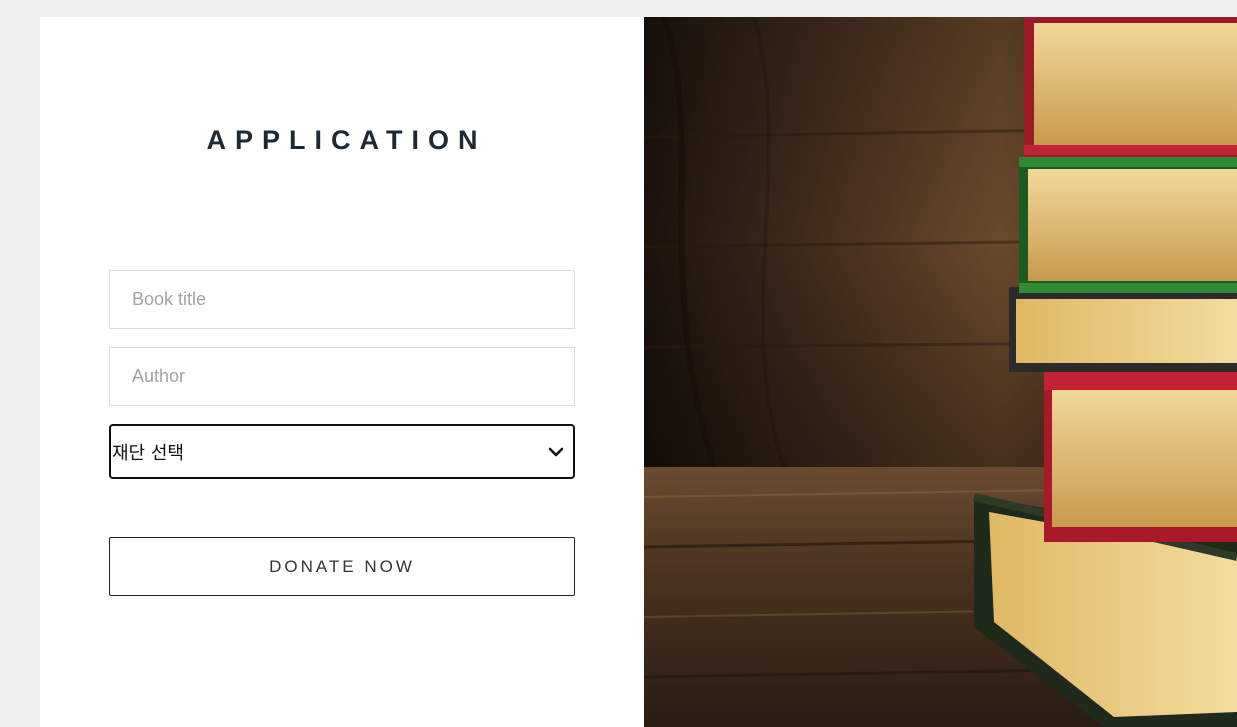 The height and width of the screenshot is (727, 1237). Describe the element at coordinates (342, 299) in the screenshot. I see `book-title-input` at that location.